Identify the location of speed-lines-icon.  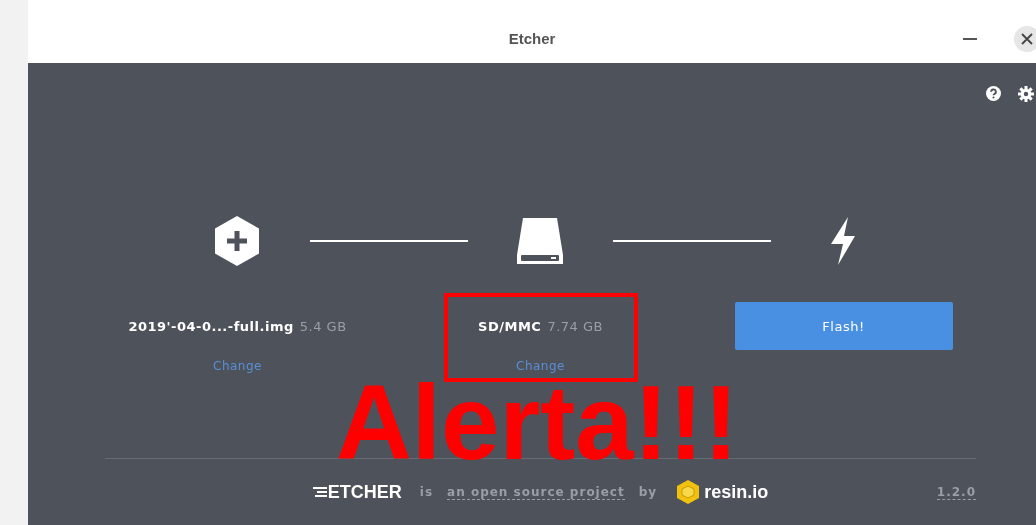
(319, 492).